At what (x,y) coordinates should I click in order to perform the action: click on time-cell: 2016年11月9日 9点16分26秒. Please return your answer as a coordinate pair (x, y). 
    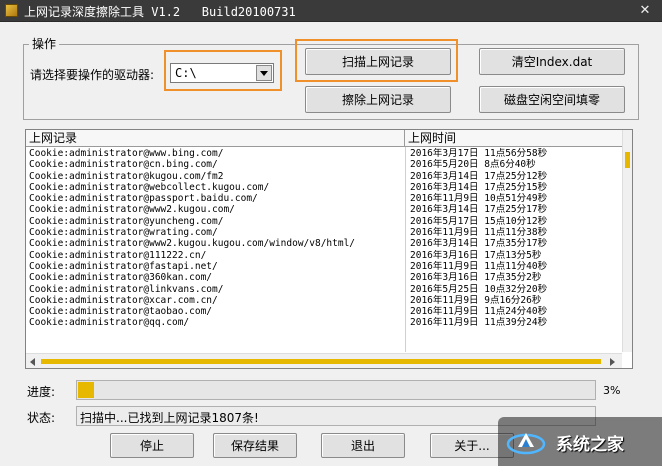
    Looking at the image, I should click on (476, 300).